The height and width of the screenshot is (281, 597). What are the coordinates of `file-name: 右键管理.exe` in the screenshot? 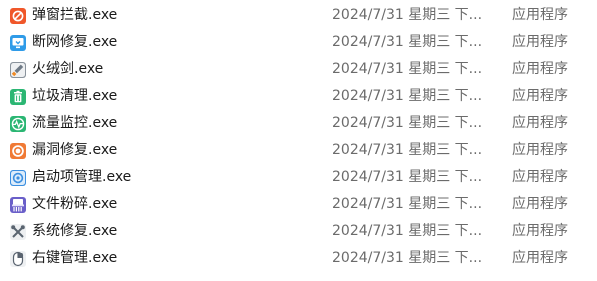 It's located at (75, 258).